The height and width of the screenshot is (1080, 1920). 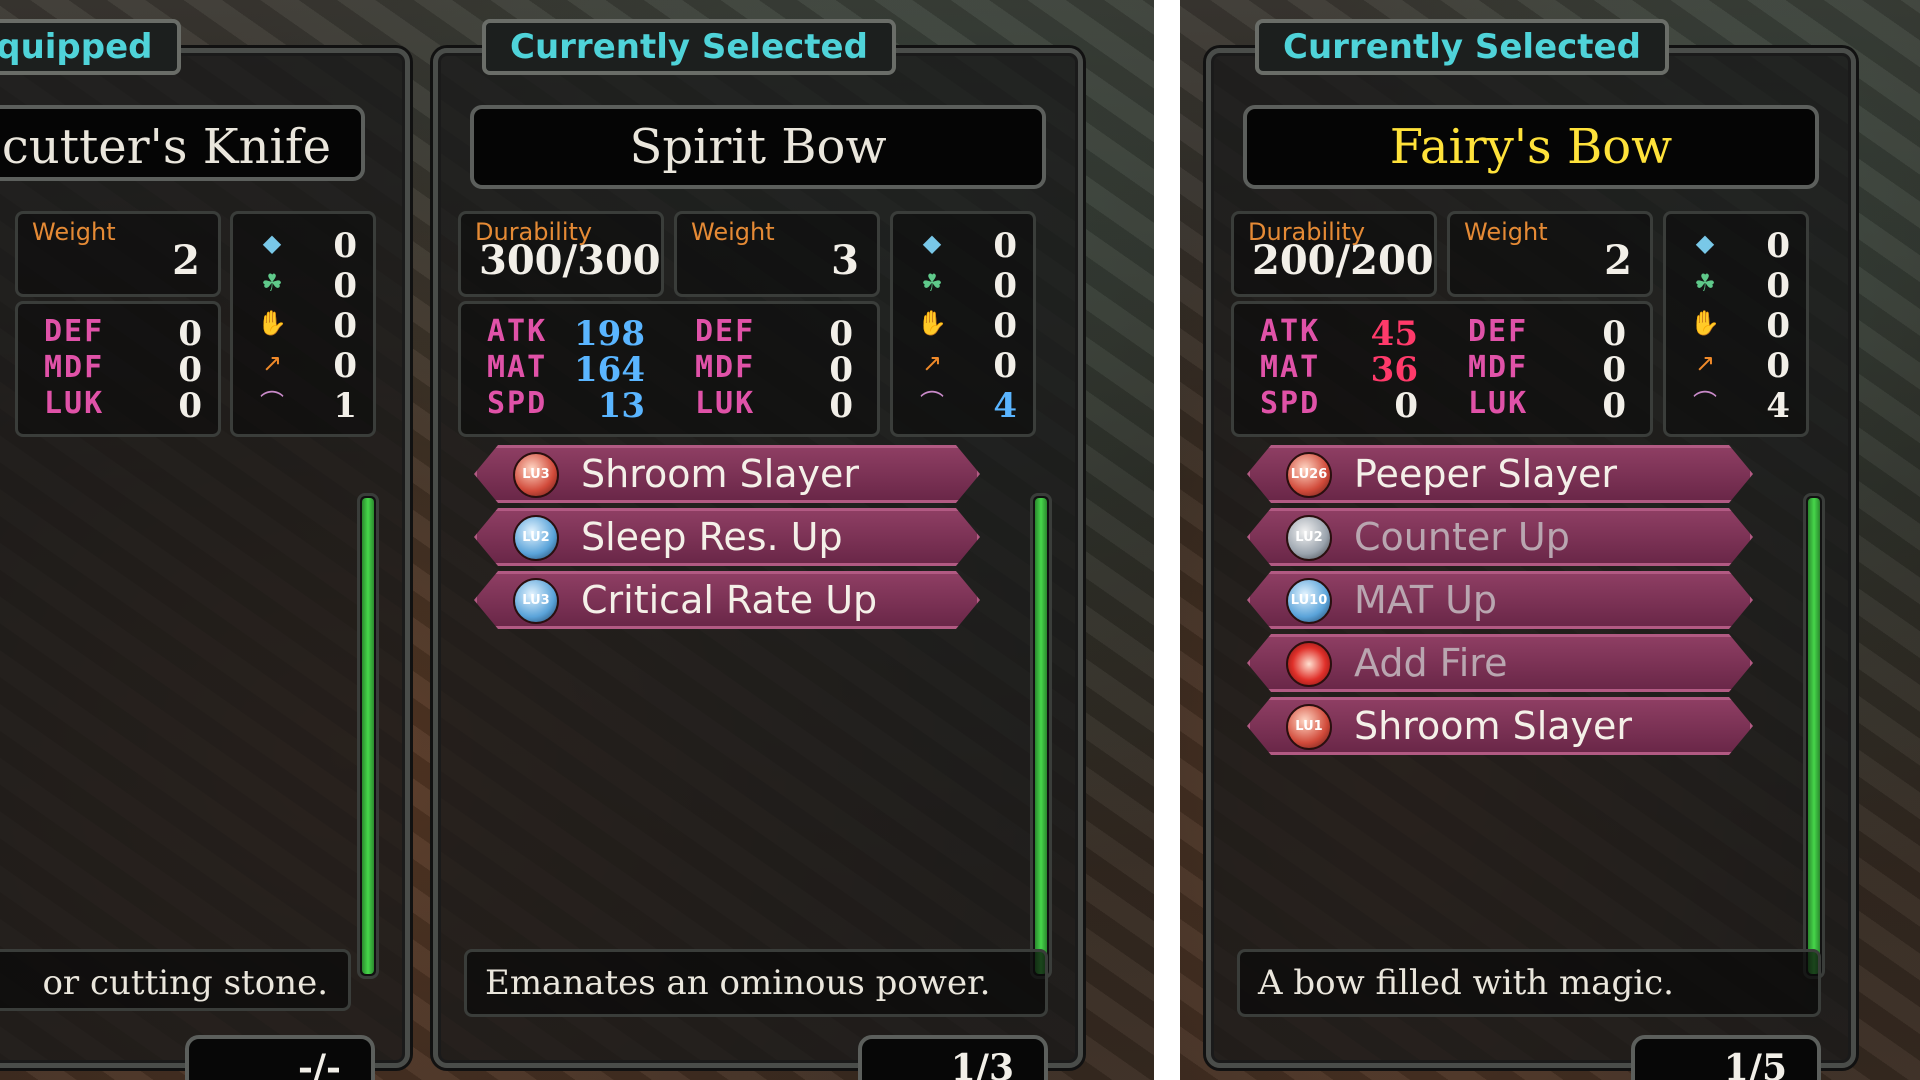 I want to click on weapon-name: Spirit Bow, so click(x=758, y=147).